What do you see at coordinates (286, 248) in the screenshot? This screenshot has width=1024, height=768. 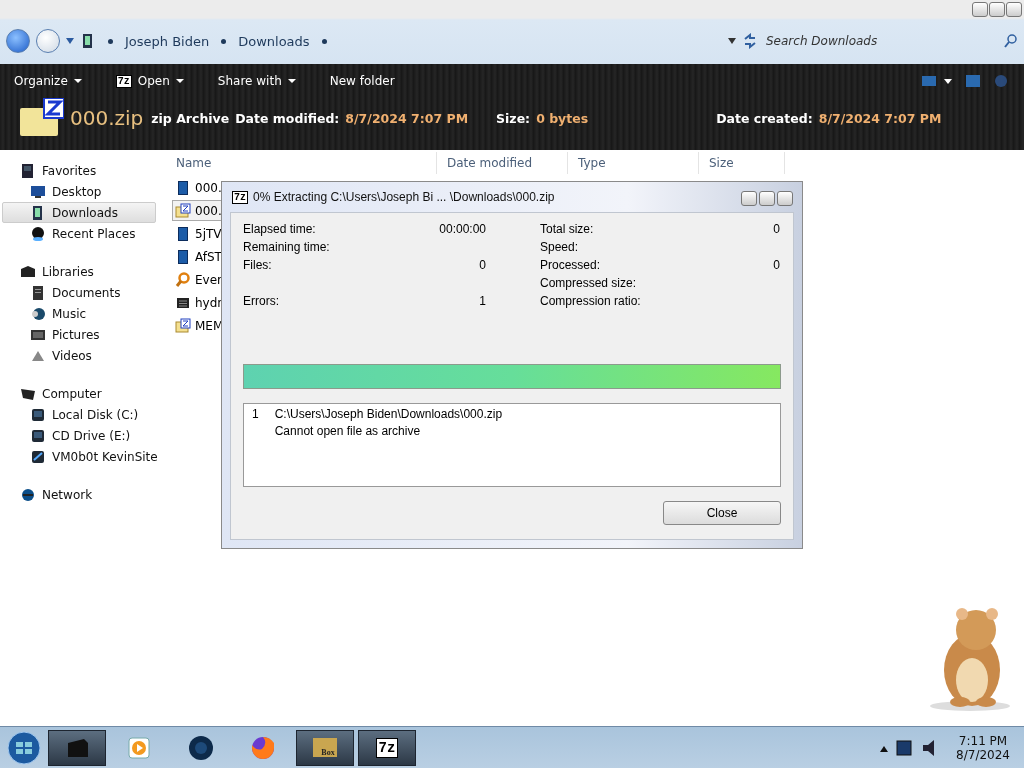 I see `stat-label: Remaining time:` at bounding box center [286, 248].